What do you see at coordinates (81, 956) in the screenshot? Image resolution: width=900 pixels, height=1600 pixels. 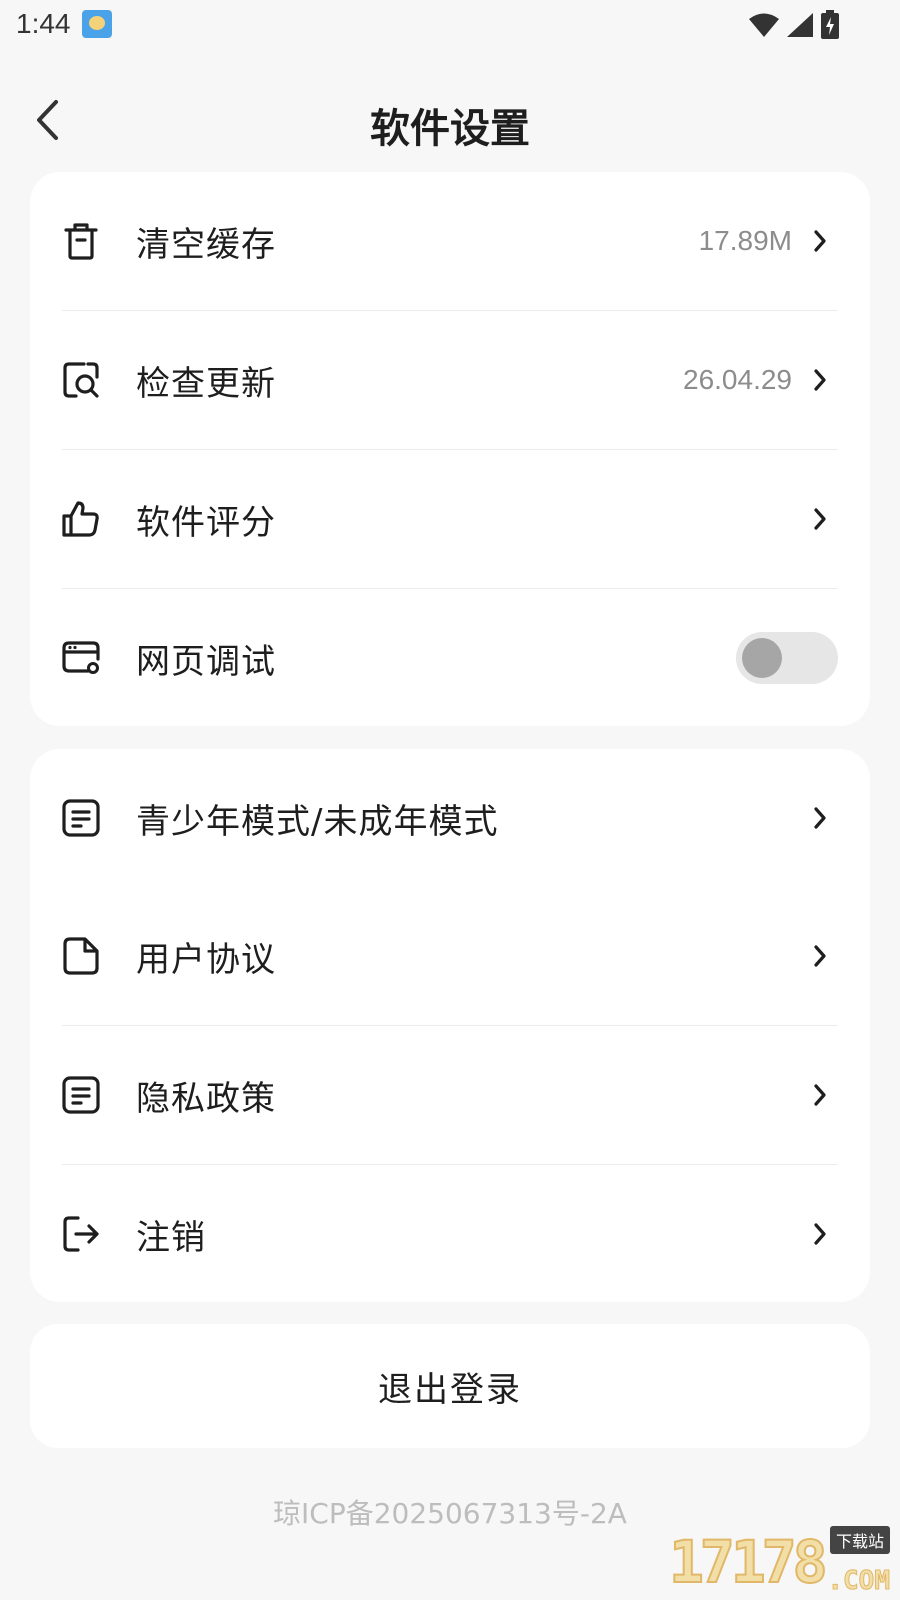 I see `document-icon` at bounding box center [81, 956].